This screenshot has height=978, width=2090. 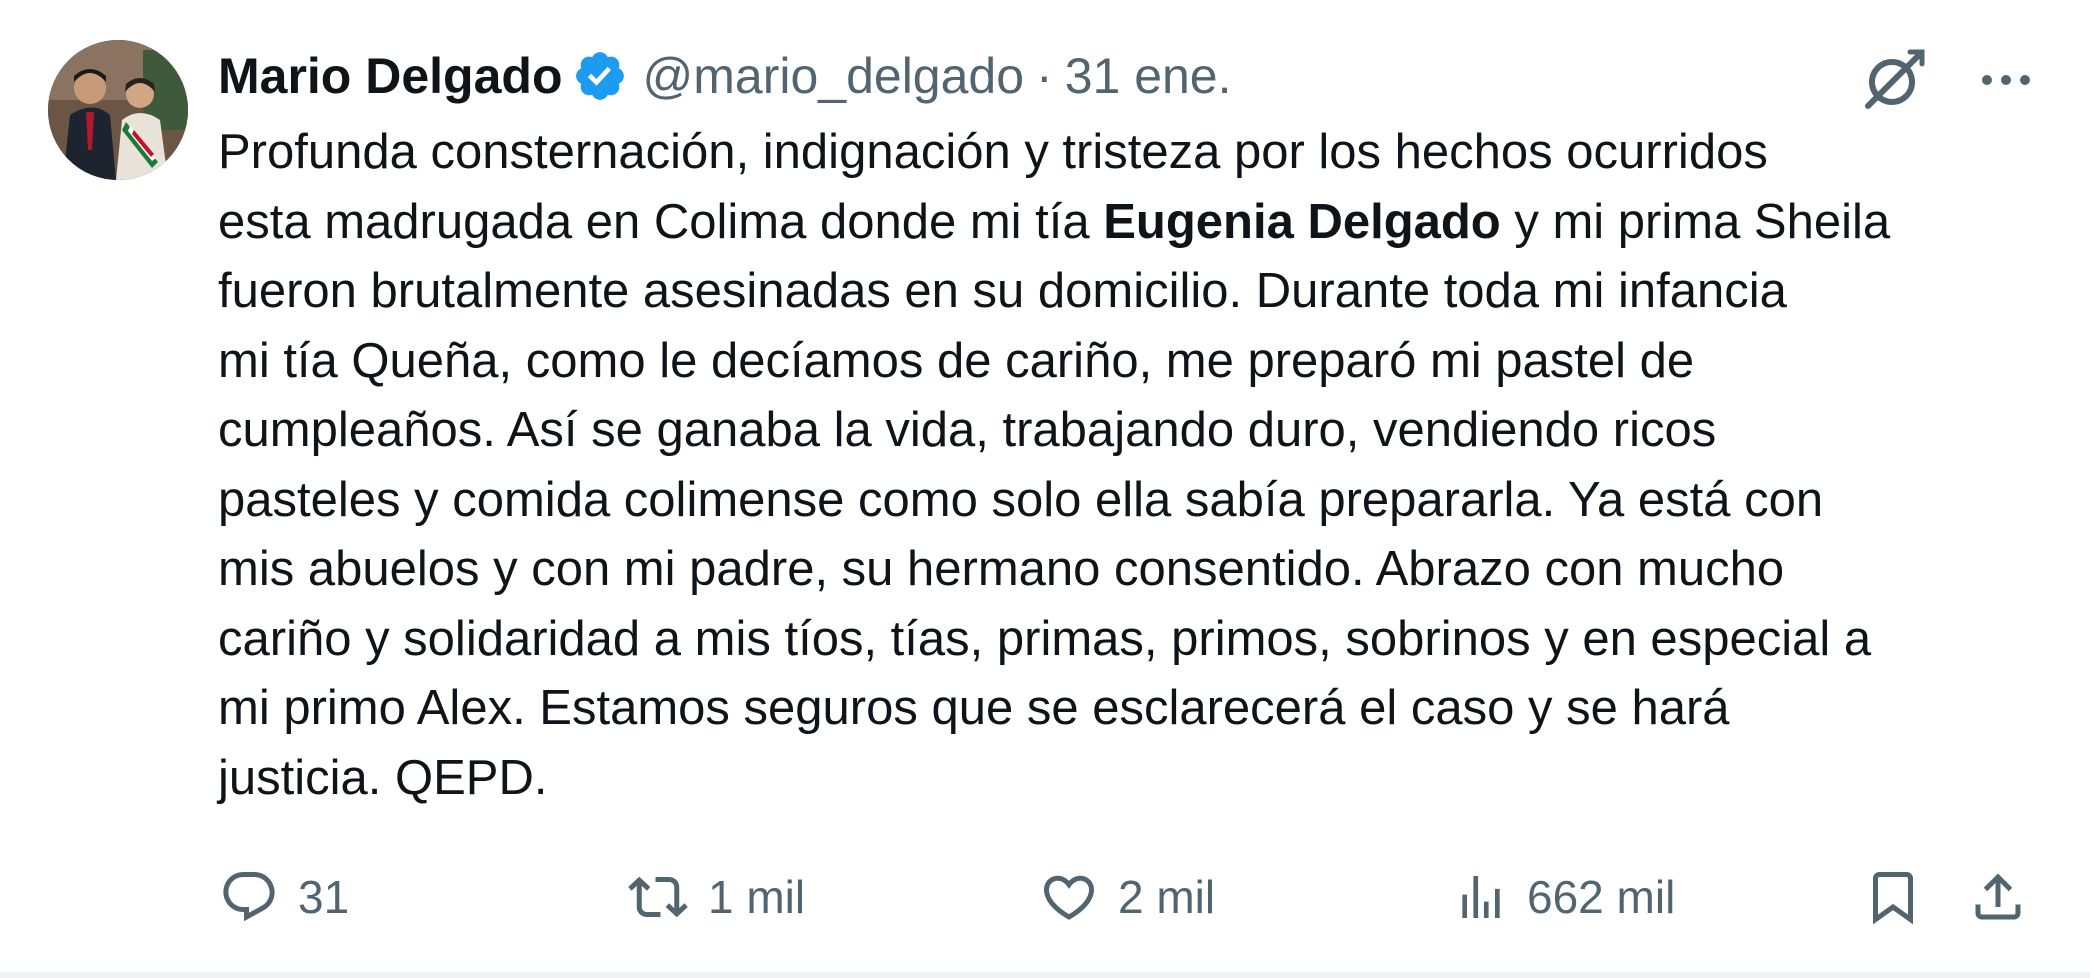 I want to click on more-options-icon, so click(x=2006, y=80).